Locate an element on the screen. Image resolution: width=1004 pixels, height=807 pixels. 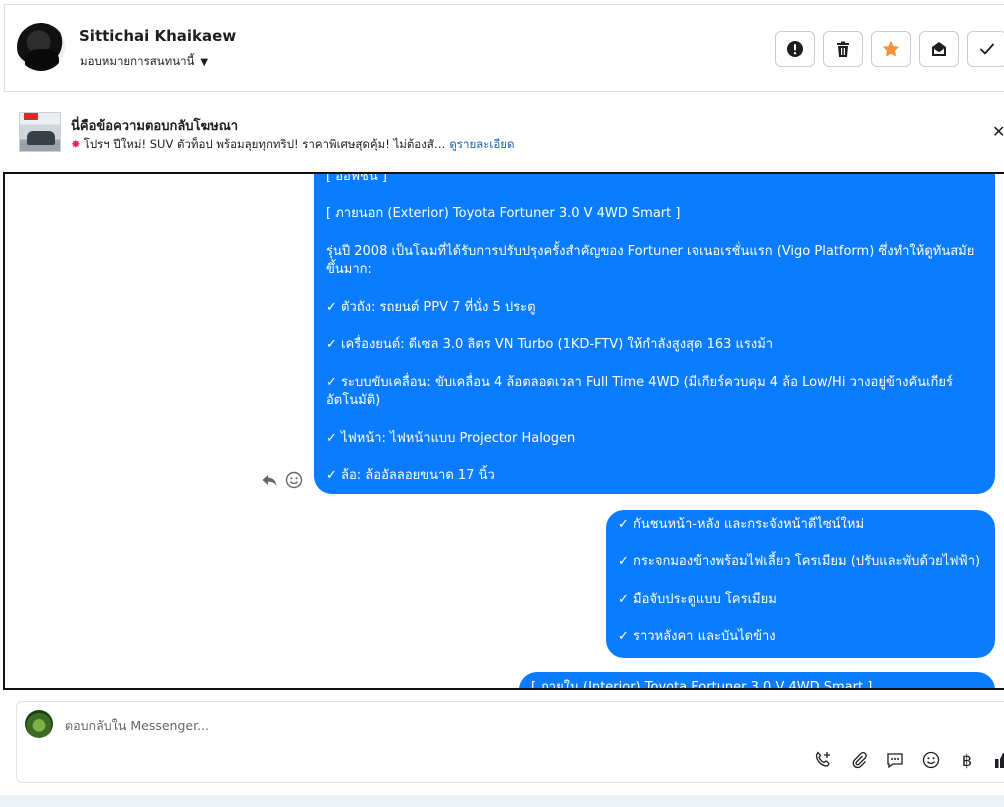
mark-unread-button is located at coordinates (939, 49).